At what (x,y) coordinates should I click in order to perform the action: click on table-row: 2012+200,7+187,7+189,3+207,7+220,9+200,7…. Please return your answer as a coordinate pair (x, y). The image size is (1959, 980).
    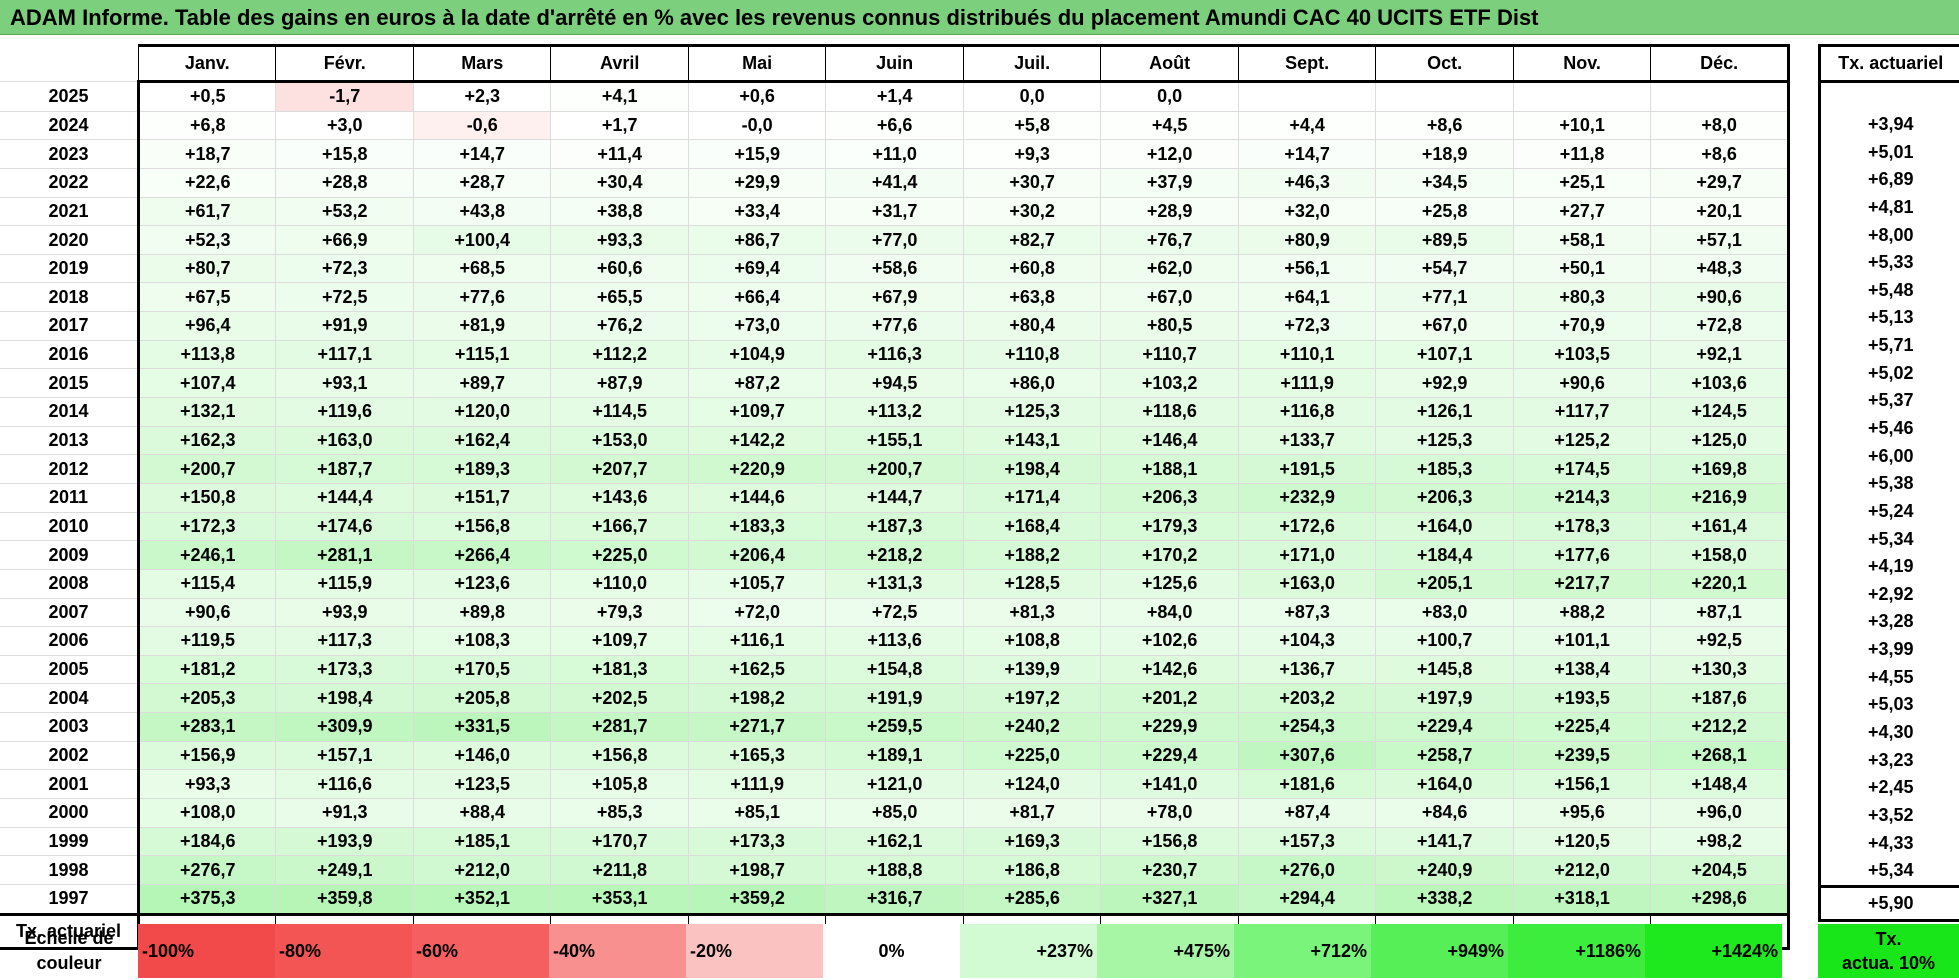
    Looking at the image, I should click on (894, 469).